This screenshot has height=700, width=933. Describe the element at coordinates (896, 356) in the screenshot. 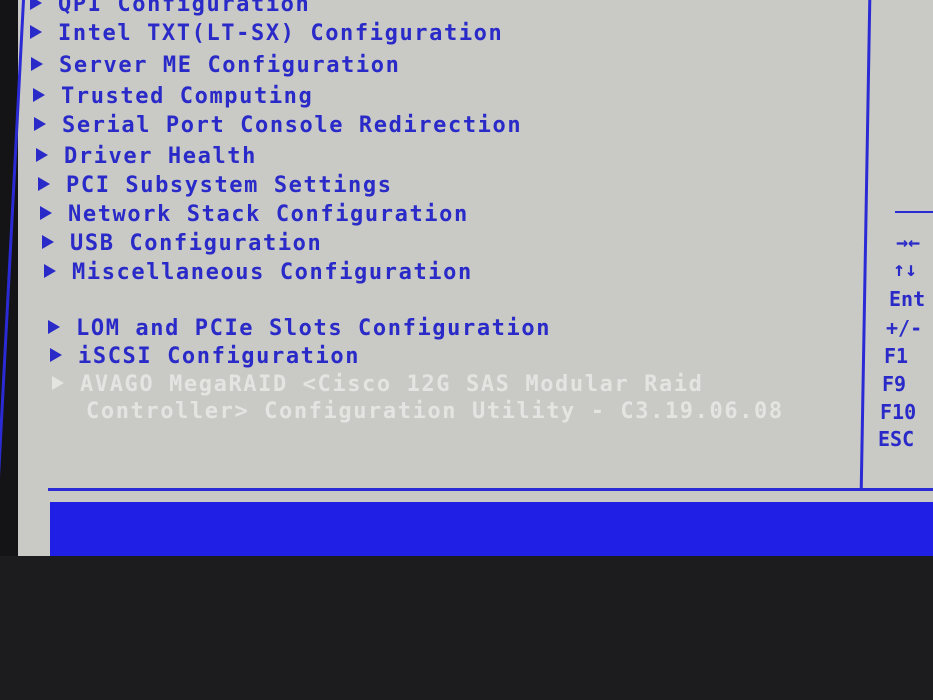

I see `help-key-f1: F1` at that location.